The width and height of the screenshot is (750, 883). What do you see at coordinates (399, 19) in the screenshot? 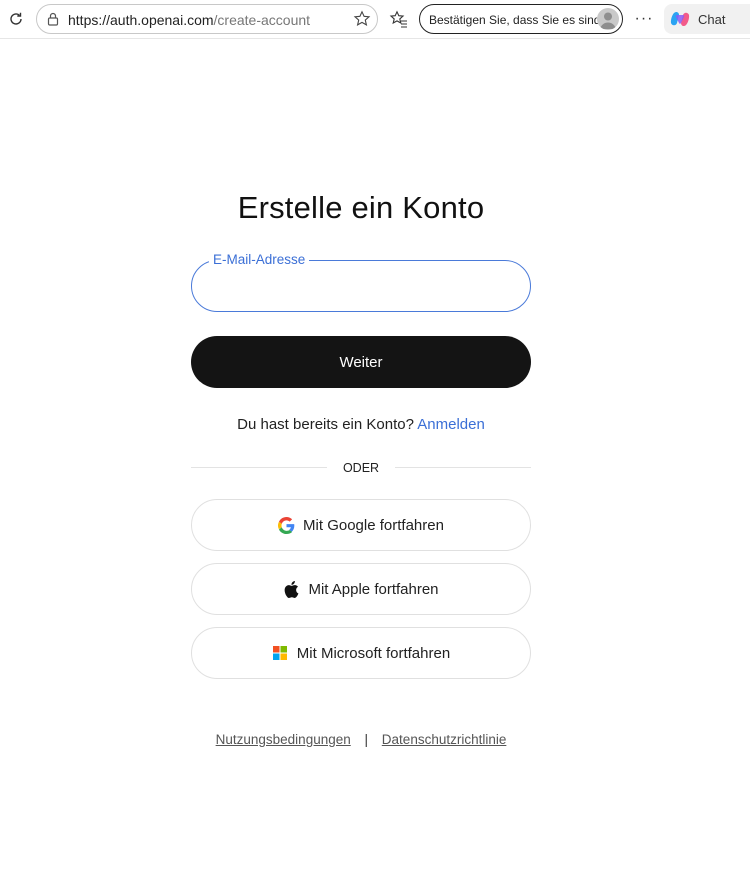
I see `favorites-icon` at bounding box center [399, 19].